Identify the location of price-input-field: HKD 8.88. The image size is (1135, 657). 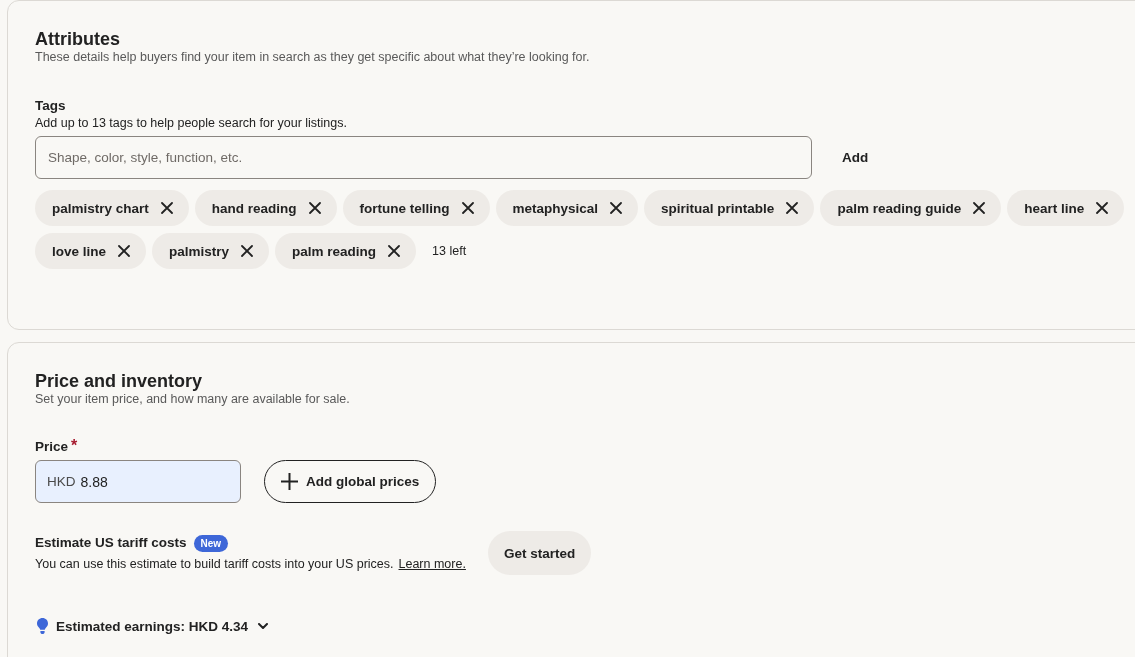
(138, 481).